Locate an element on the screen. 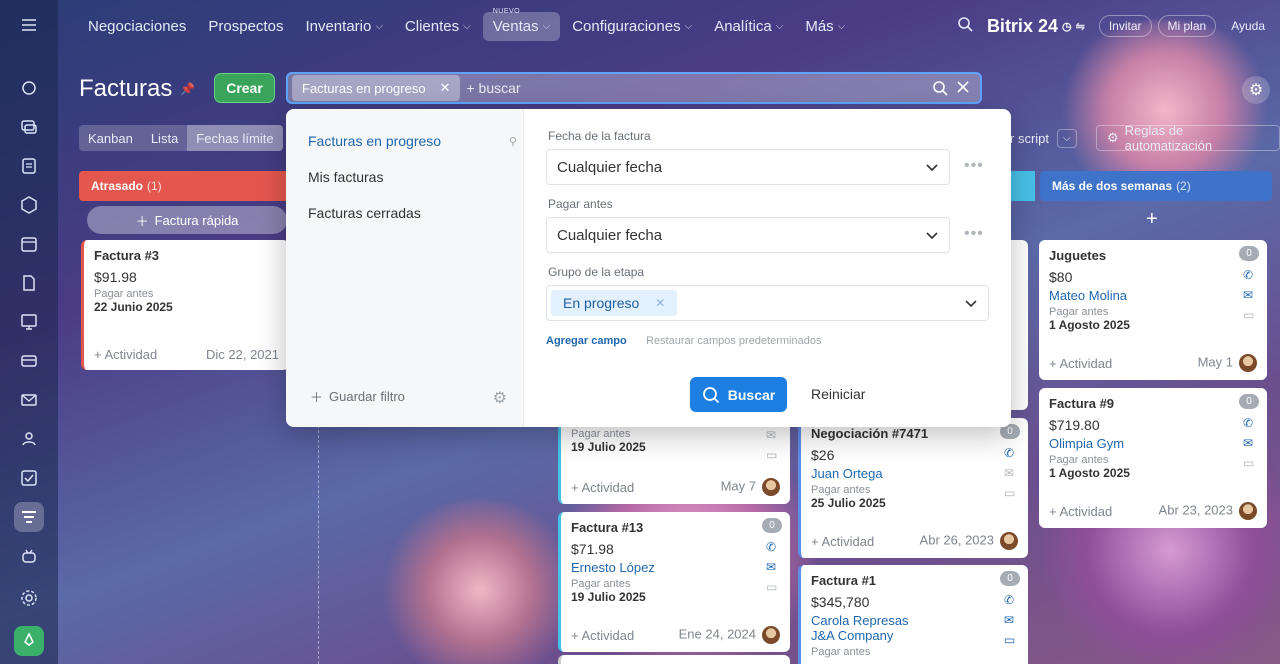  nav-clientes: Clientes ⌵ is located at coordinates (438, 26).